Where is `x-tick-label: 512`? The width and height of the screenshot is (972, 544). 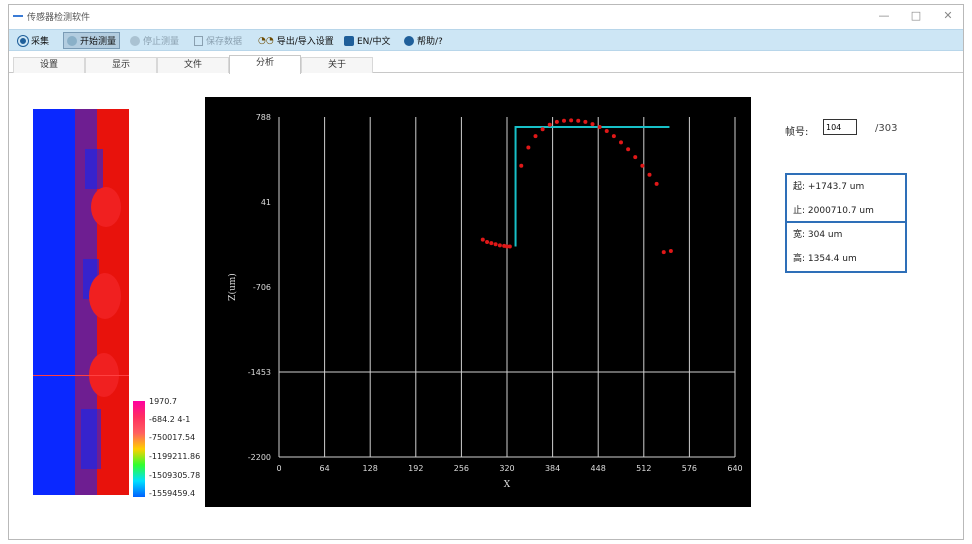 x-tick-label: 512 is located at coordinates (643, 468).